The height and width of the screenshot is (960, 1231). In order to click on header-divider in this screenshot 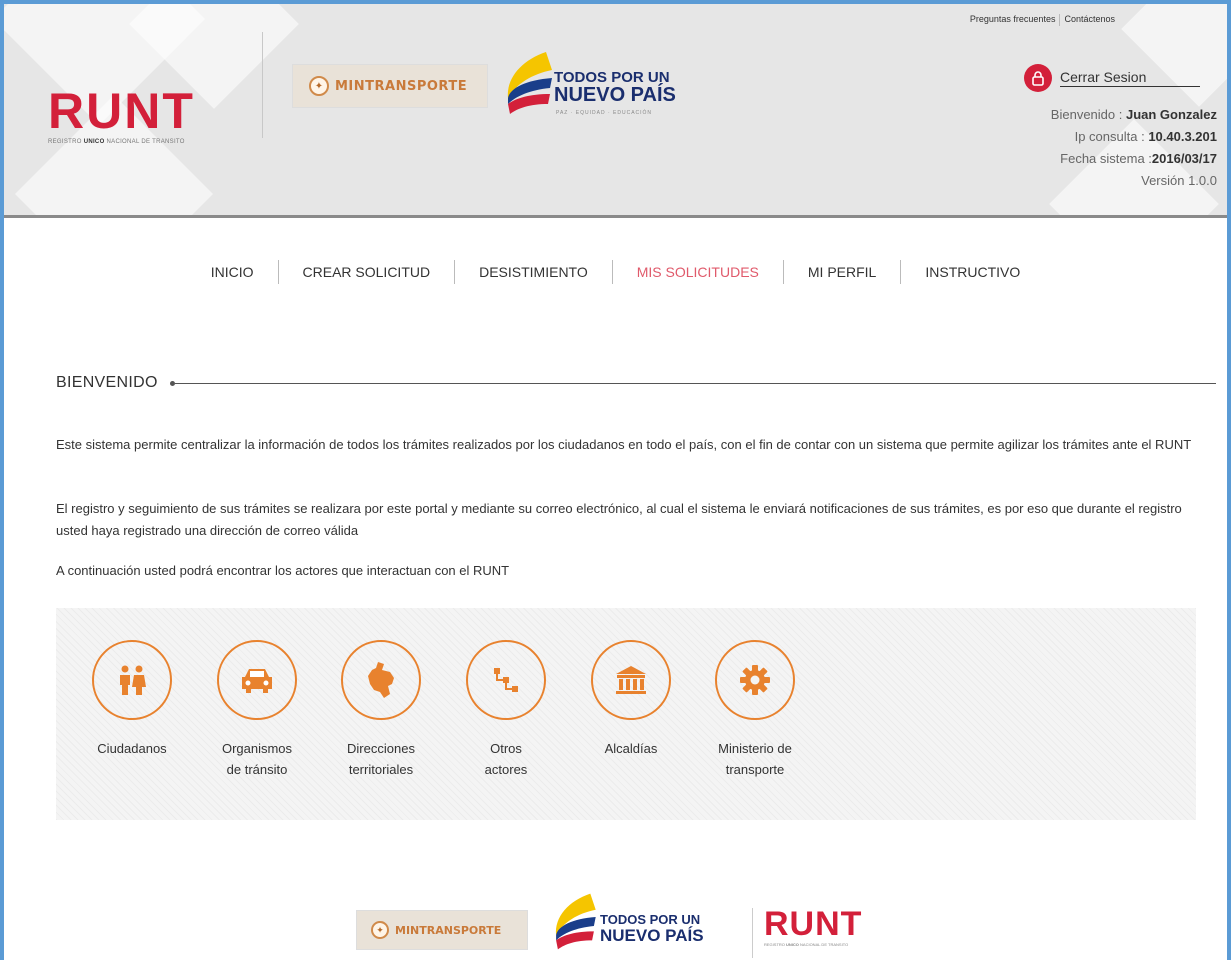, I will do `click(262, 85)`.